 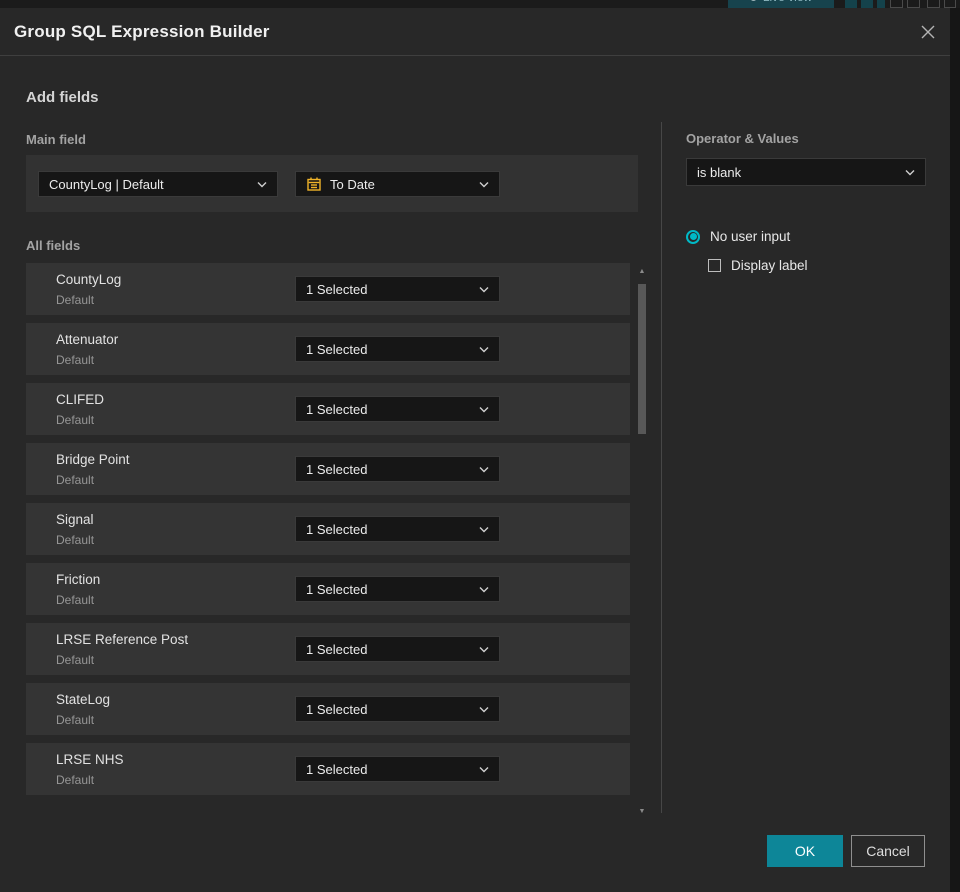 I want to click on field-row: LRSE NHS Default 1 Selected, so click(x=328, y=769).